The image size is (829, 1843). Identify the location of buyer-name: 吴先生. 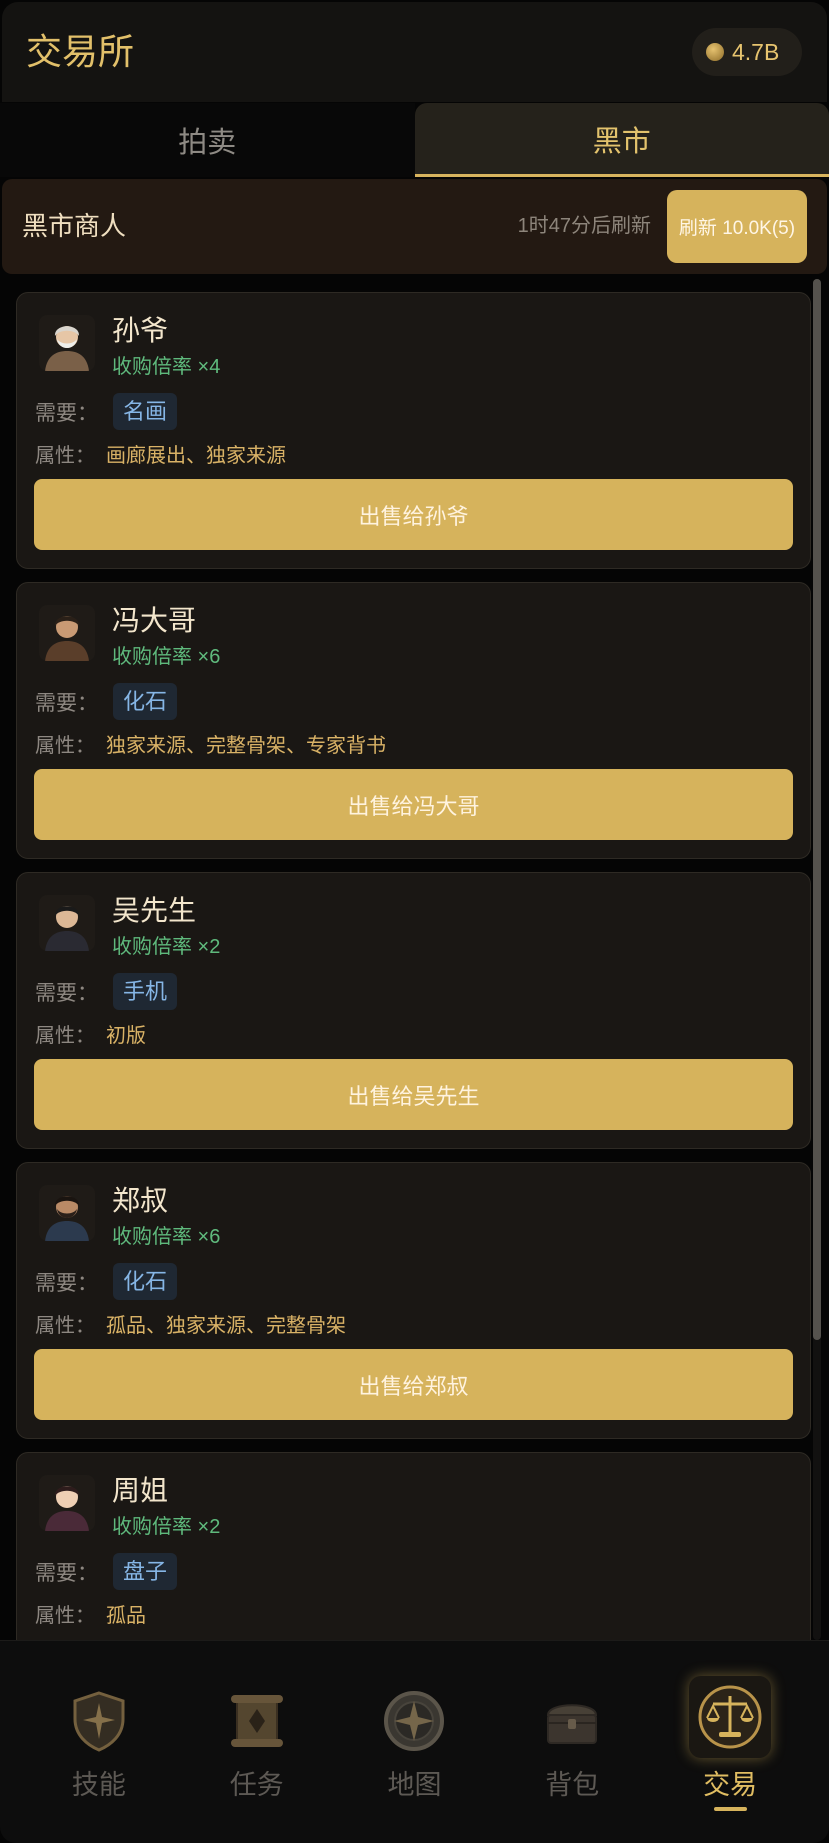
(154, 910).